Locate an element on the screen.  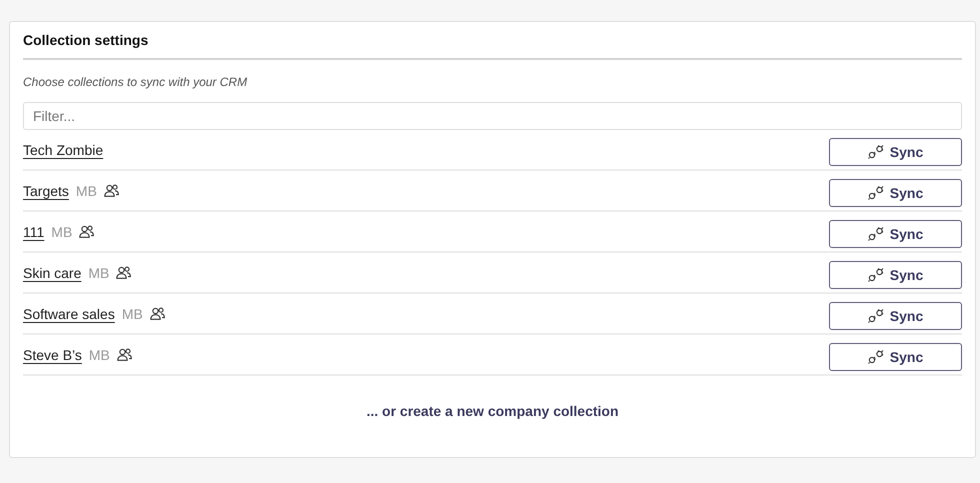
card-title: Collection settings is located at coordinates (492, 45).